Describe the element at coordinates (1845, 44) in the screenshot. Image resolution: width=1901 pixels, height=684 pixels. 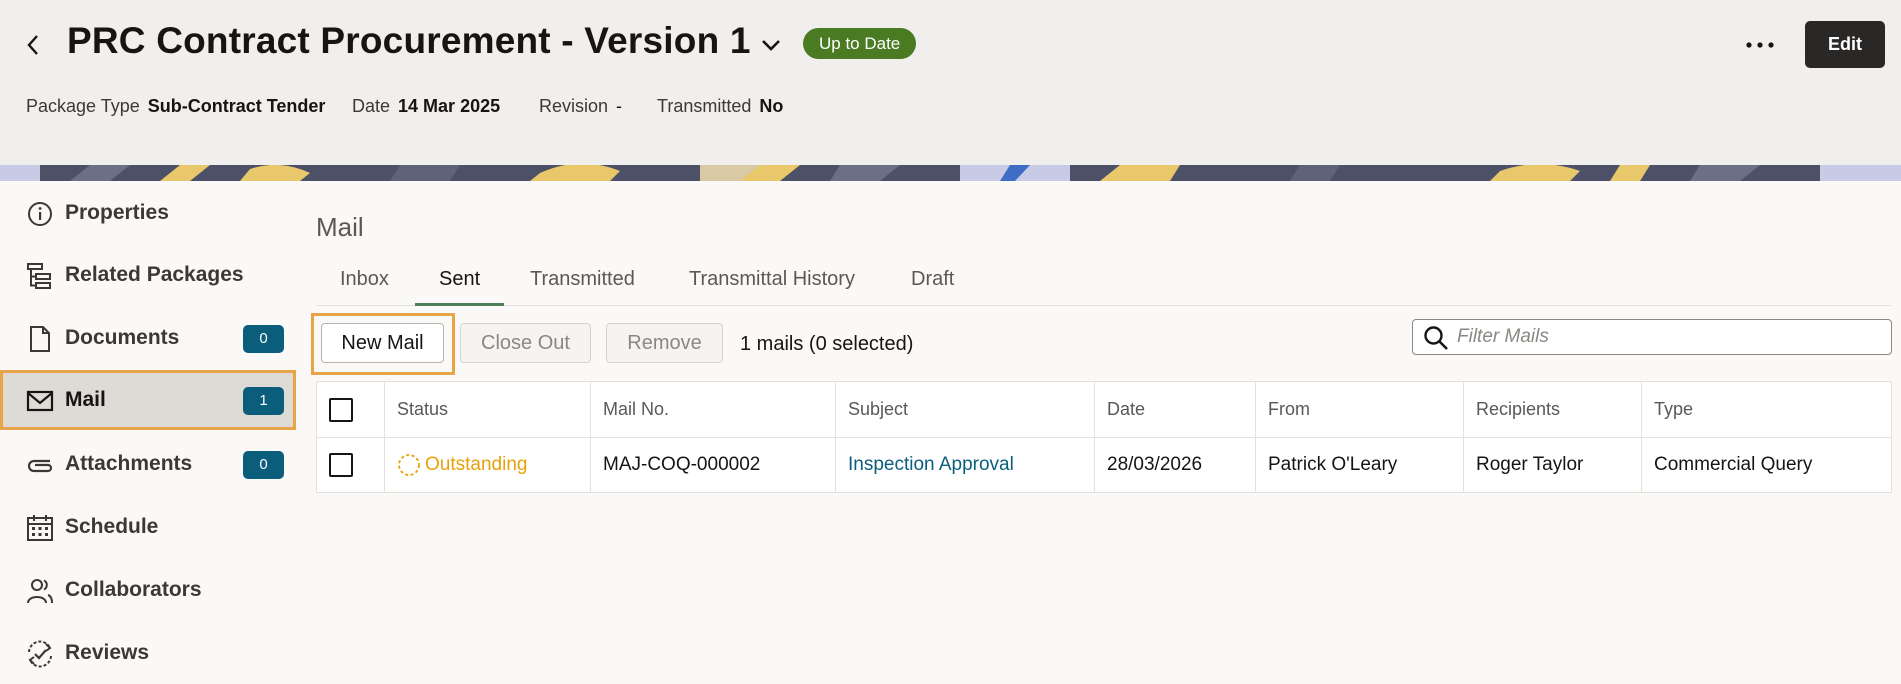
I see `edit-button: Edit` at that location.